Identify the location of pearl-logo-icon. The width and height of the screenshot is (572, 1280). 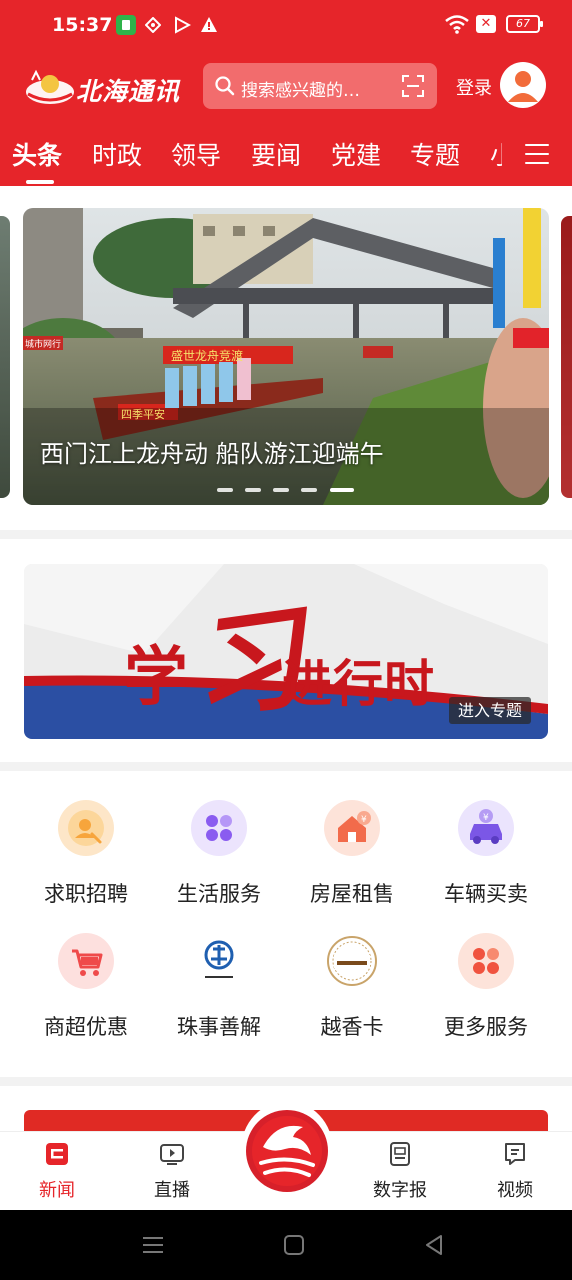
(50, 86).